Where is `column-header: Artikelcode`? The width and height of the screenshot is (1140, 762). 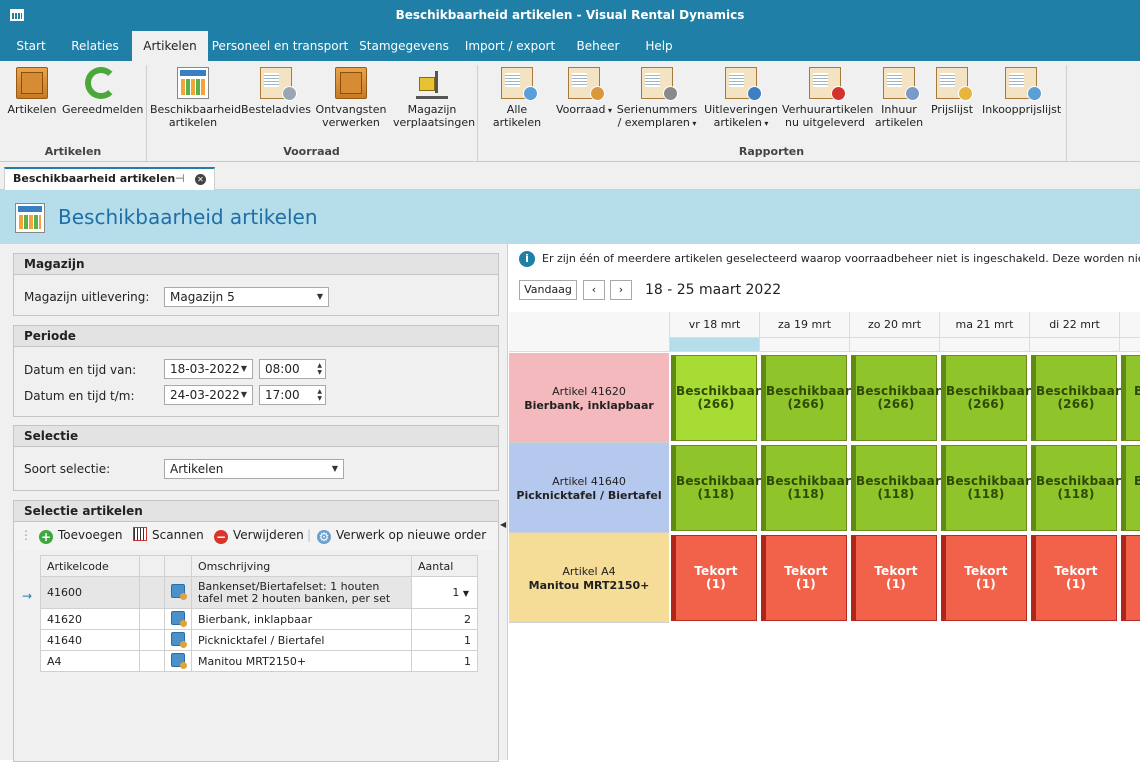
column-header: Artikelcode is located at coordinates (90, 566).